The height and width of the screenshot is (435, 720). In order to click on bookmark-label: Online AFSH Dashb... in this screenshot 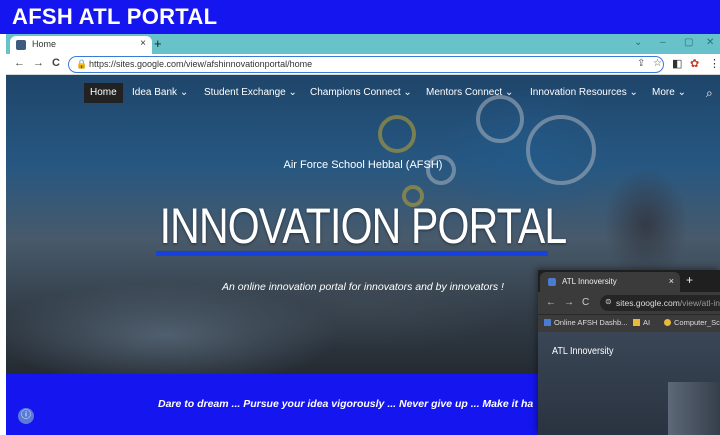, I will do `click(591, 322)`.